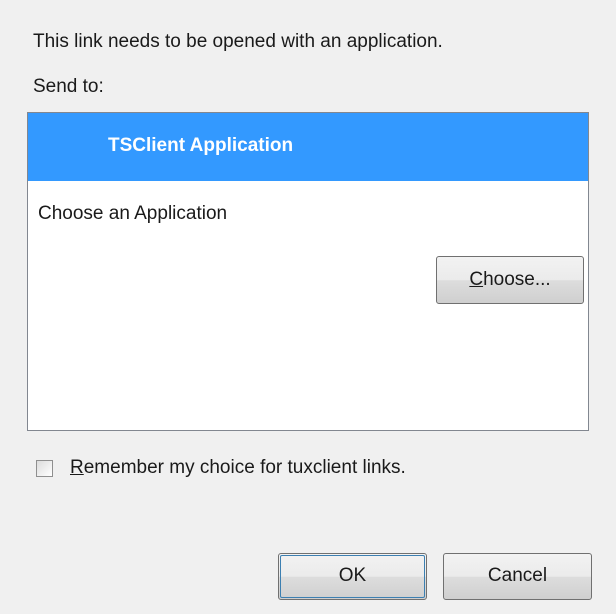 The image size is (616, 614). Describe the element at coordinates (244, 467) in the screenshot. I see `remember-label-rest: emember my choice for tuxclient links.` at that location.